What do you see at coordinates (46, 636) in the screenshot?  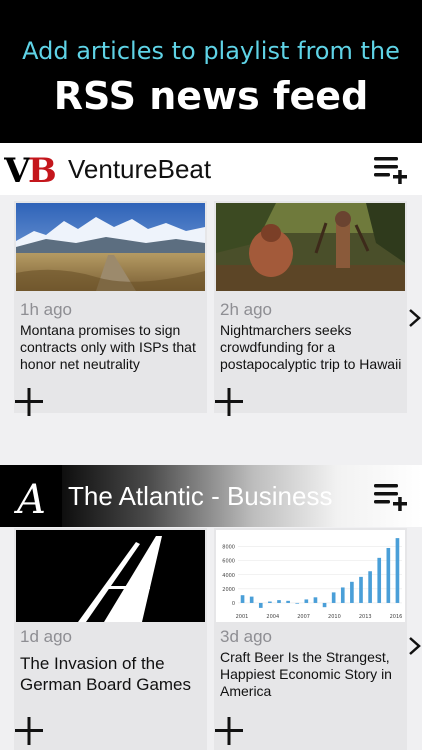 I see `article-time: 1d ago` at bounding box center [46, 636].